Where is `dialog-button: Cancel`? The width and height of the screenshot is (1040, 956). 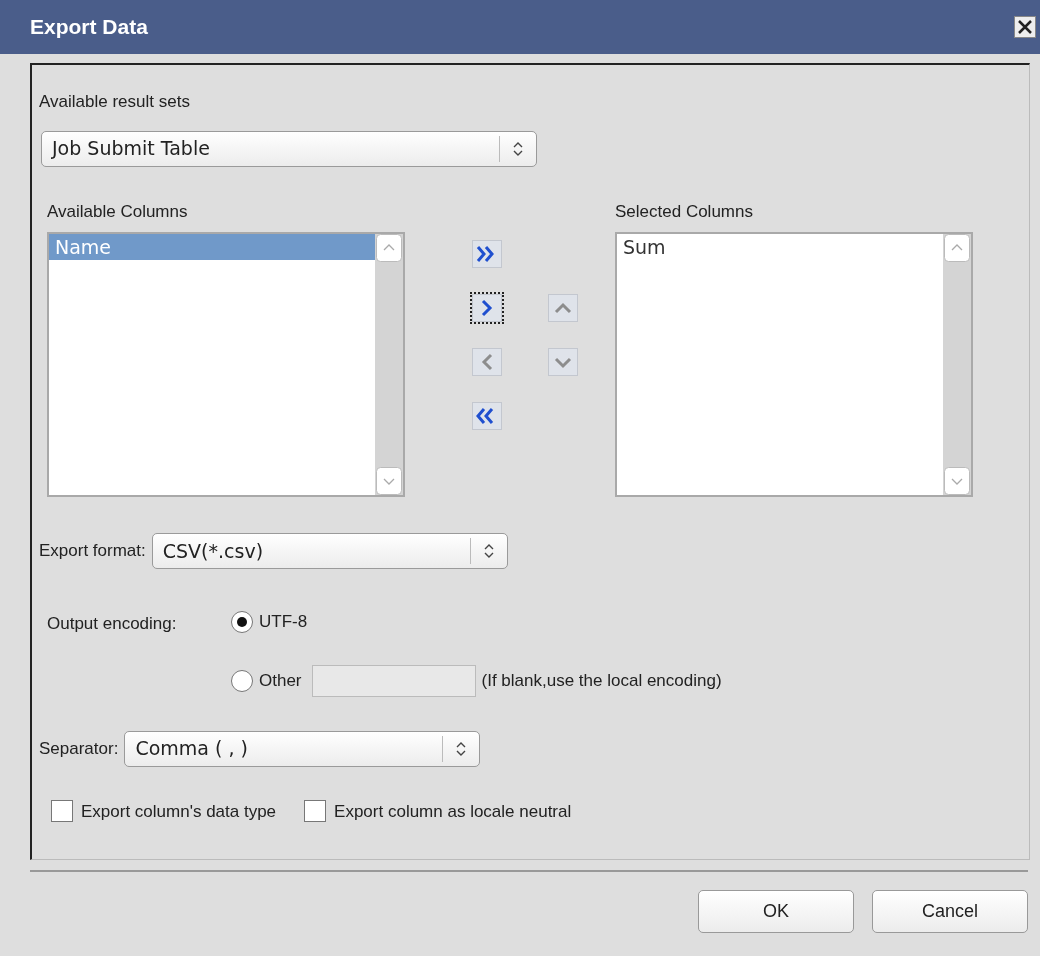
dialog-button: Cancel is located at coordinates (950, 911).